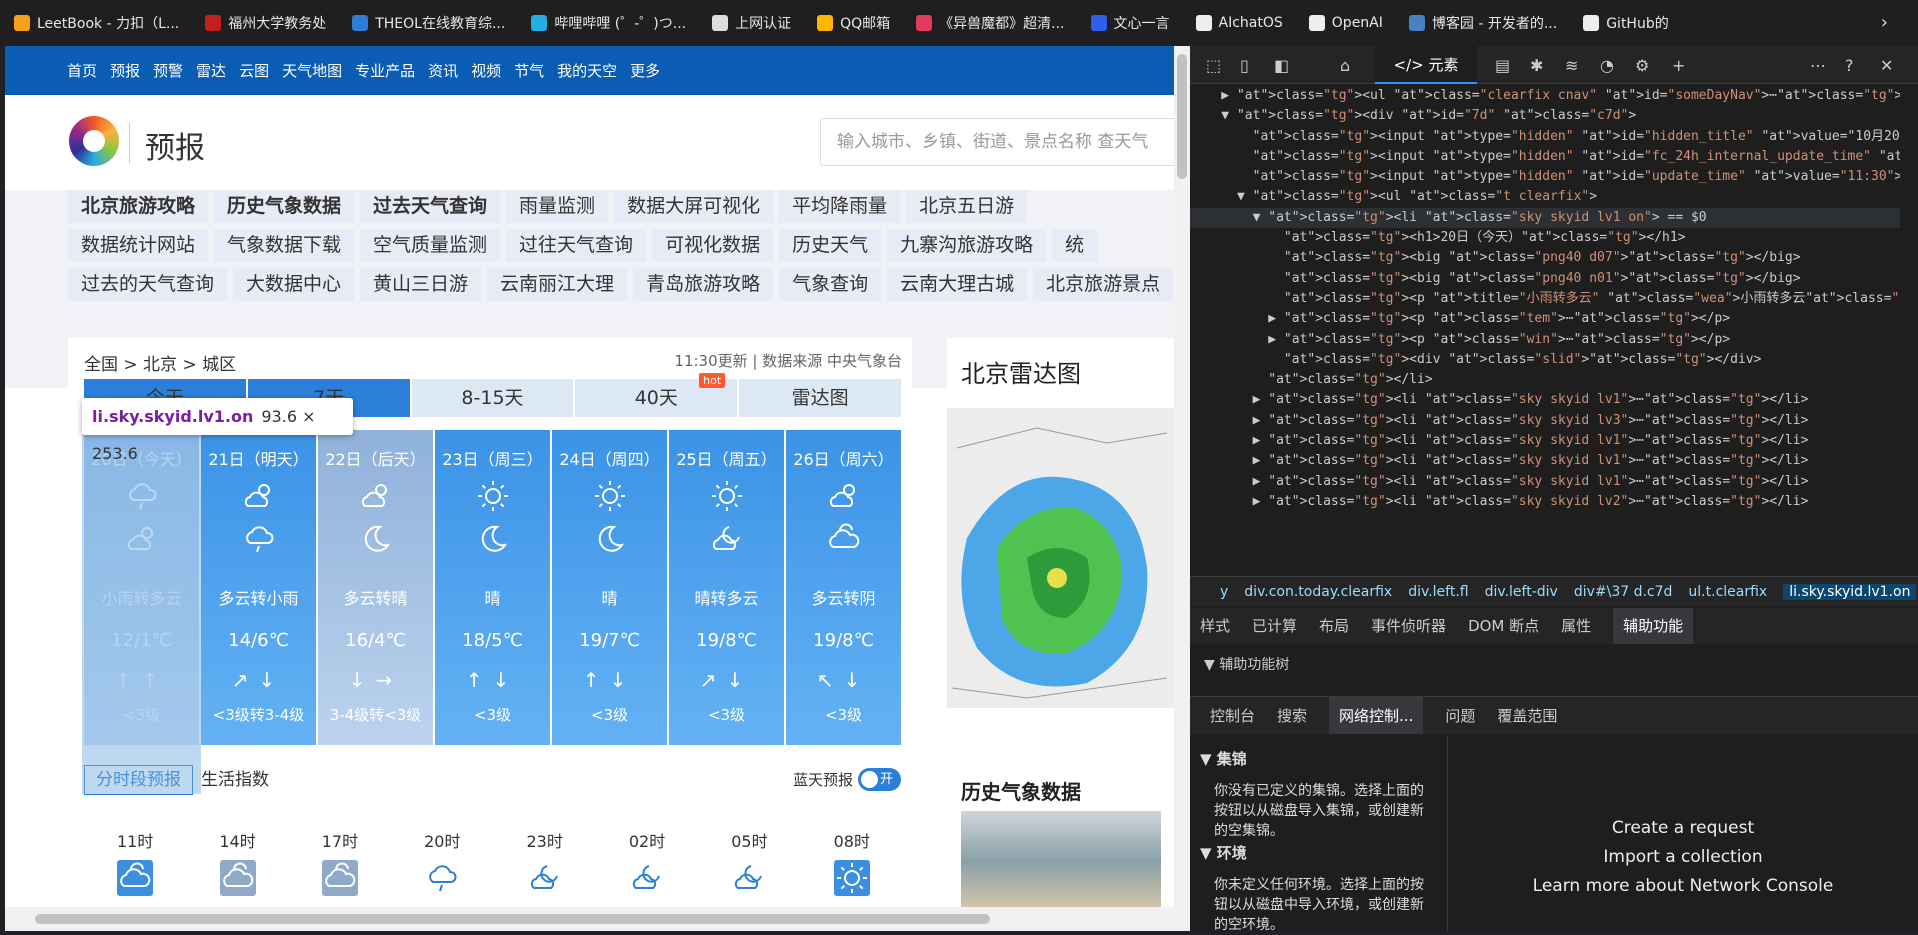  What do you see at coordinates (1683, 857) in the screenshot?
I see `import-collection-link: Import a collection` at bounding box center [1683, 857].